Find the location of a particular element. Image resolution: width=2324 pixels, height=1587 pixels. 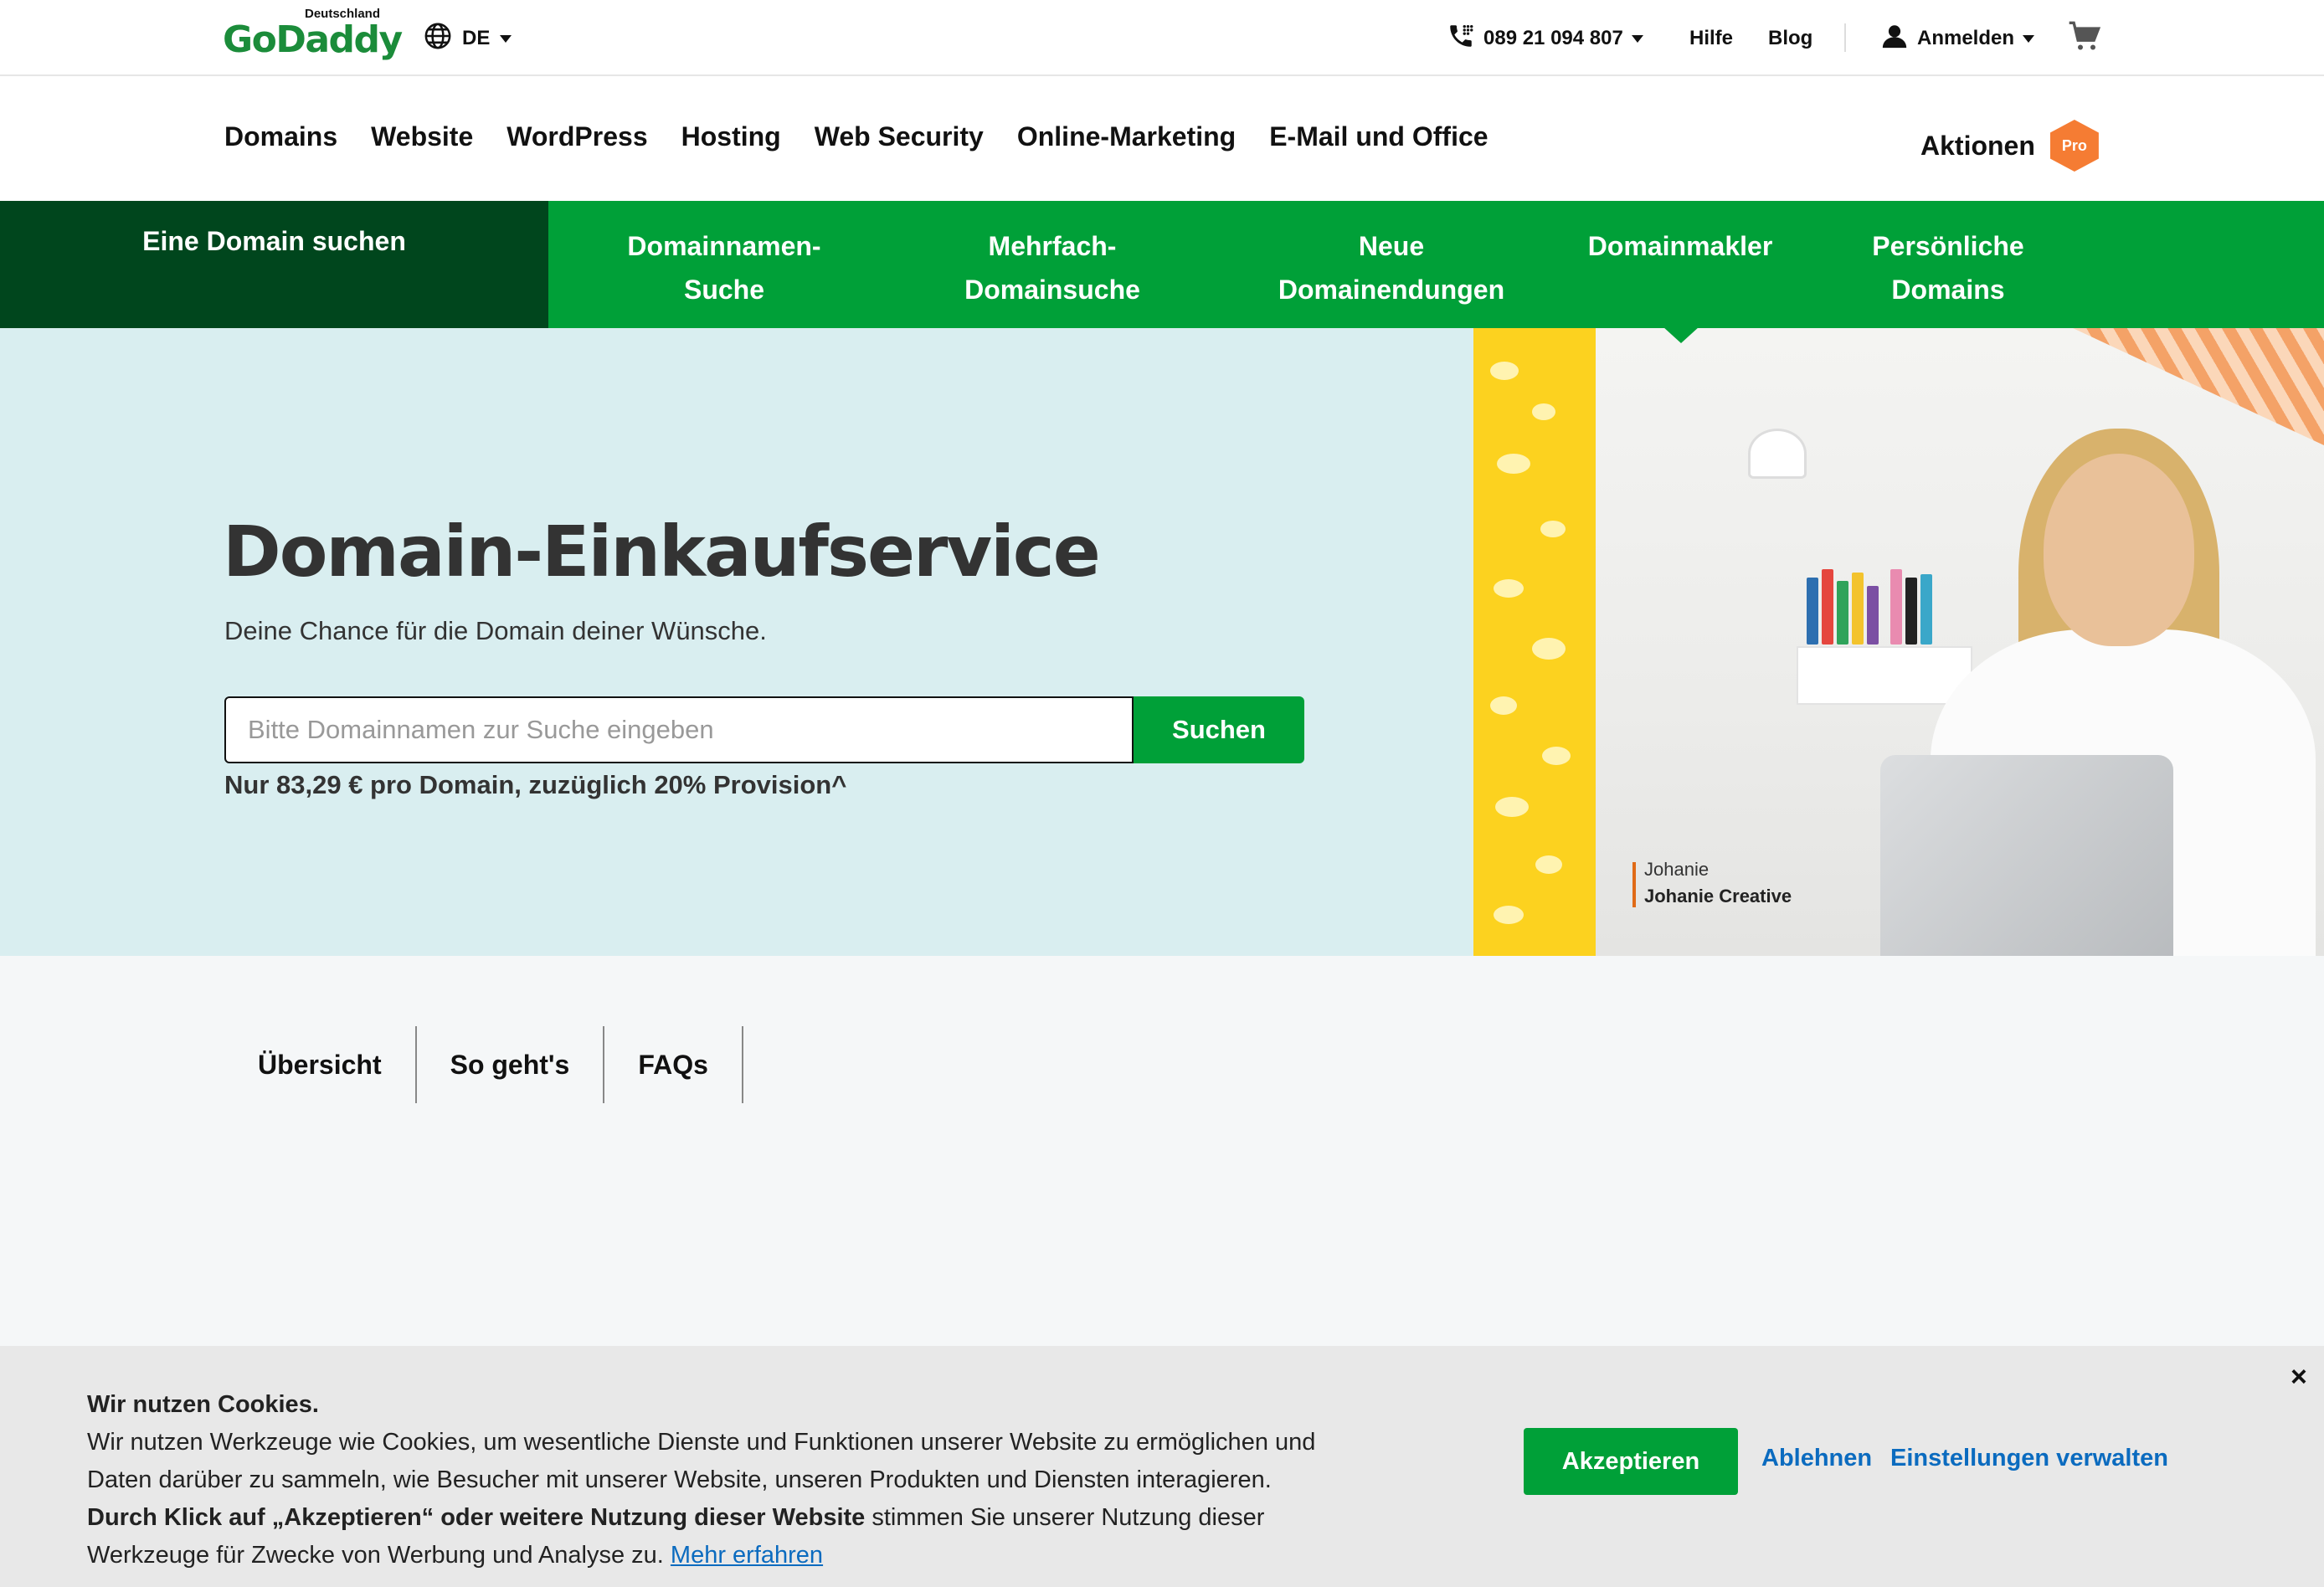

subnav-label-line1: Persönliche is located at coordinates (1948, 246).